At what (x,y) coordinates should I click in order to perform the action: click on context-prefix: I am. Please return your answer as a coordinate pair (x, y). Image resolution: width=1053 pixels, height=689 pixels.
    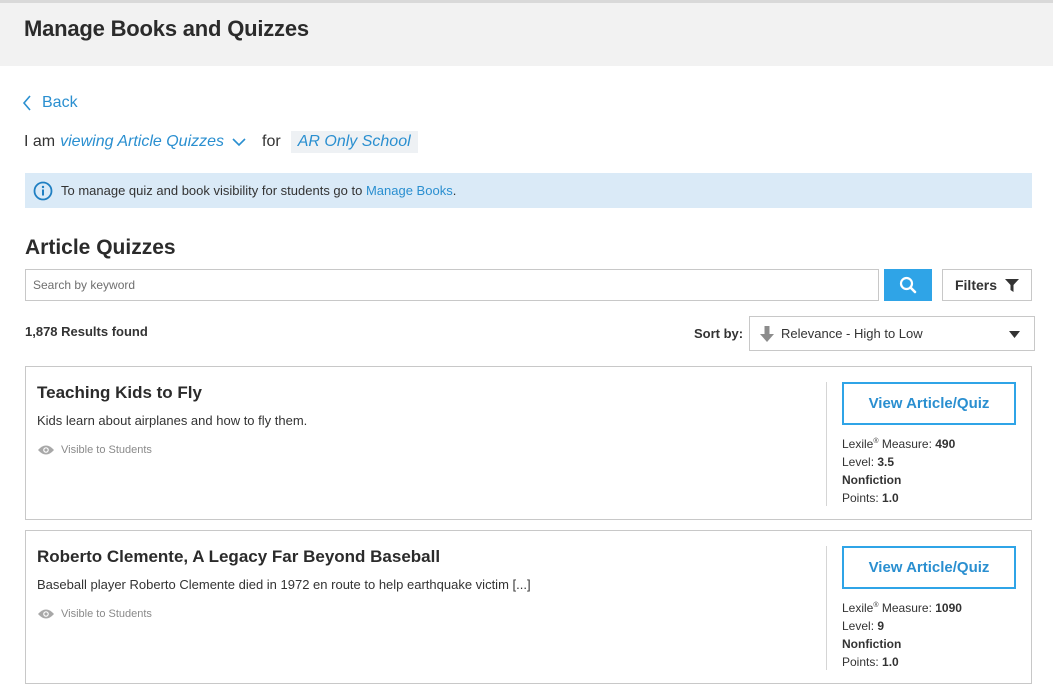
    Looking at the image, I should click on (40, 141).